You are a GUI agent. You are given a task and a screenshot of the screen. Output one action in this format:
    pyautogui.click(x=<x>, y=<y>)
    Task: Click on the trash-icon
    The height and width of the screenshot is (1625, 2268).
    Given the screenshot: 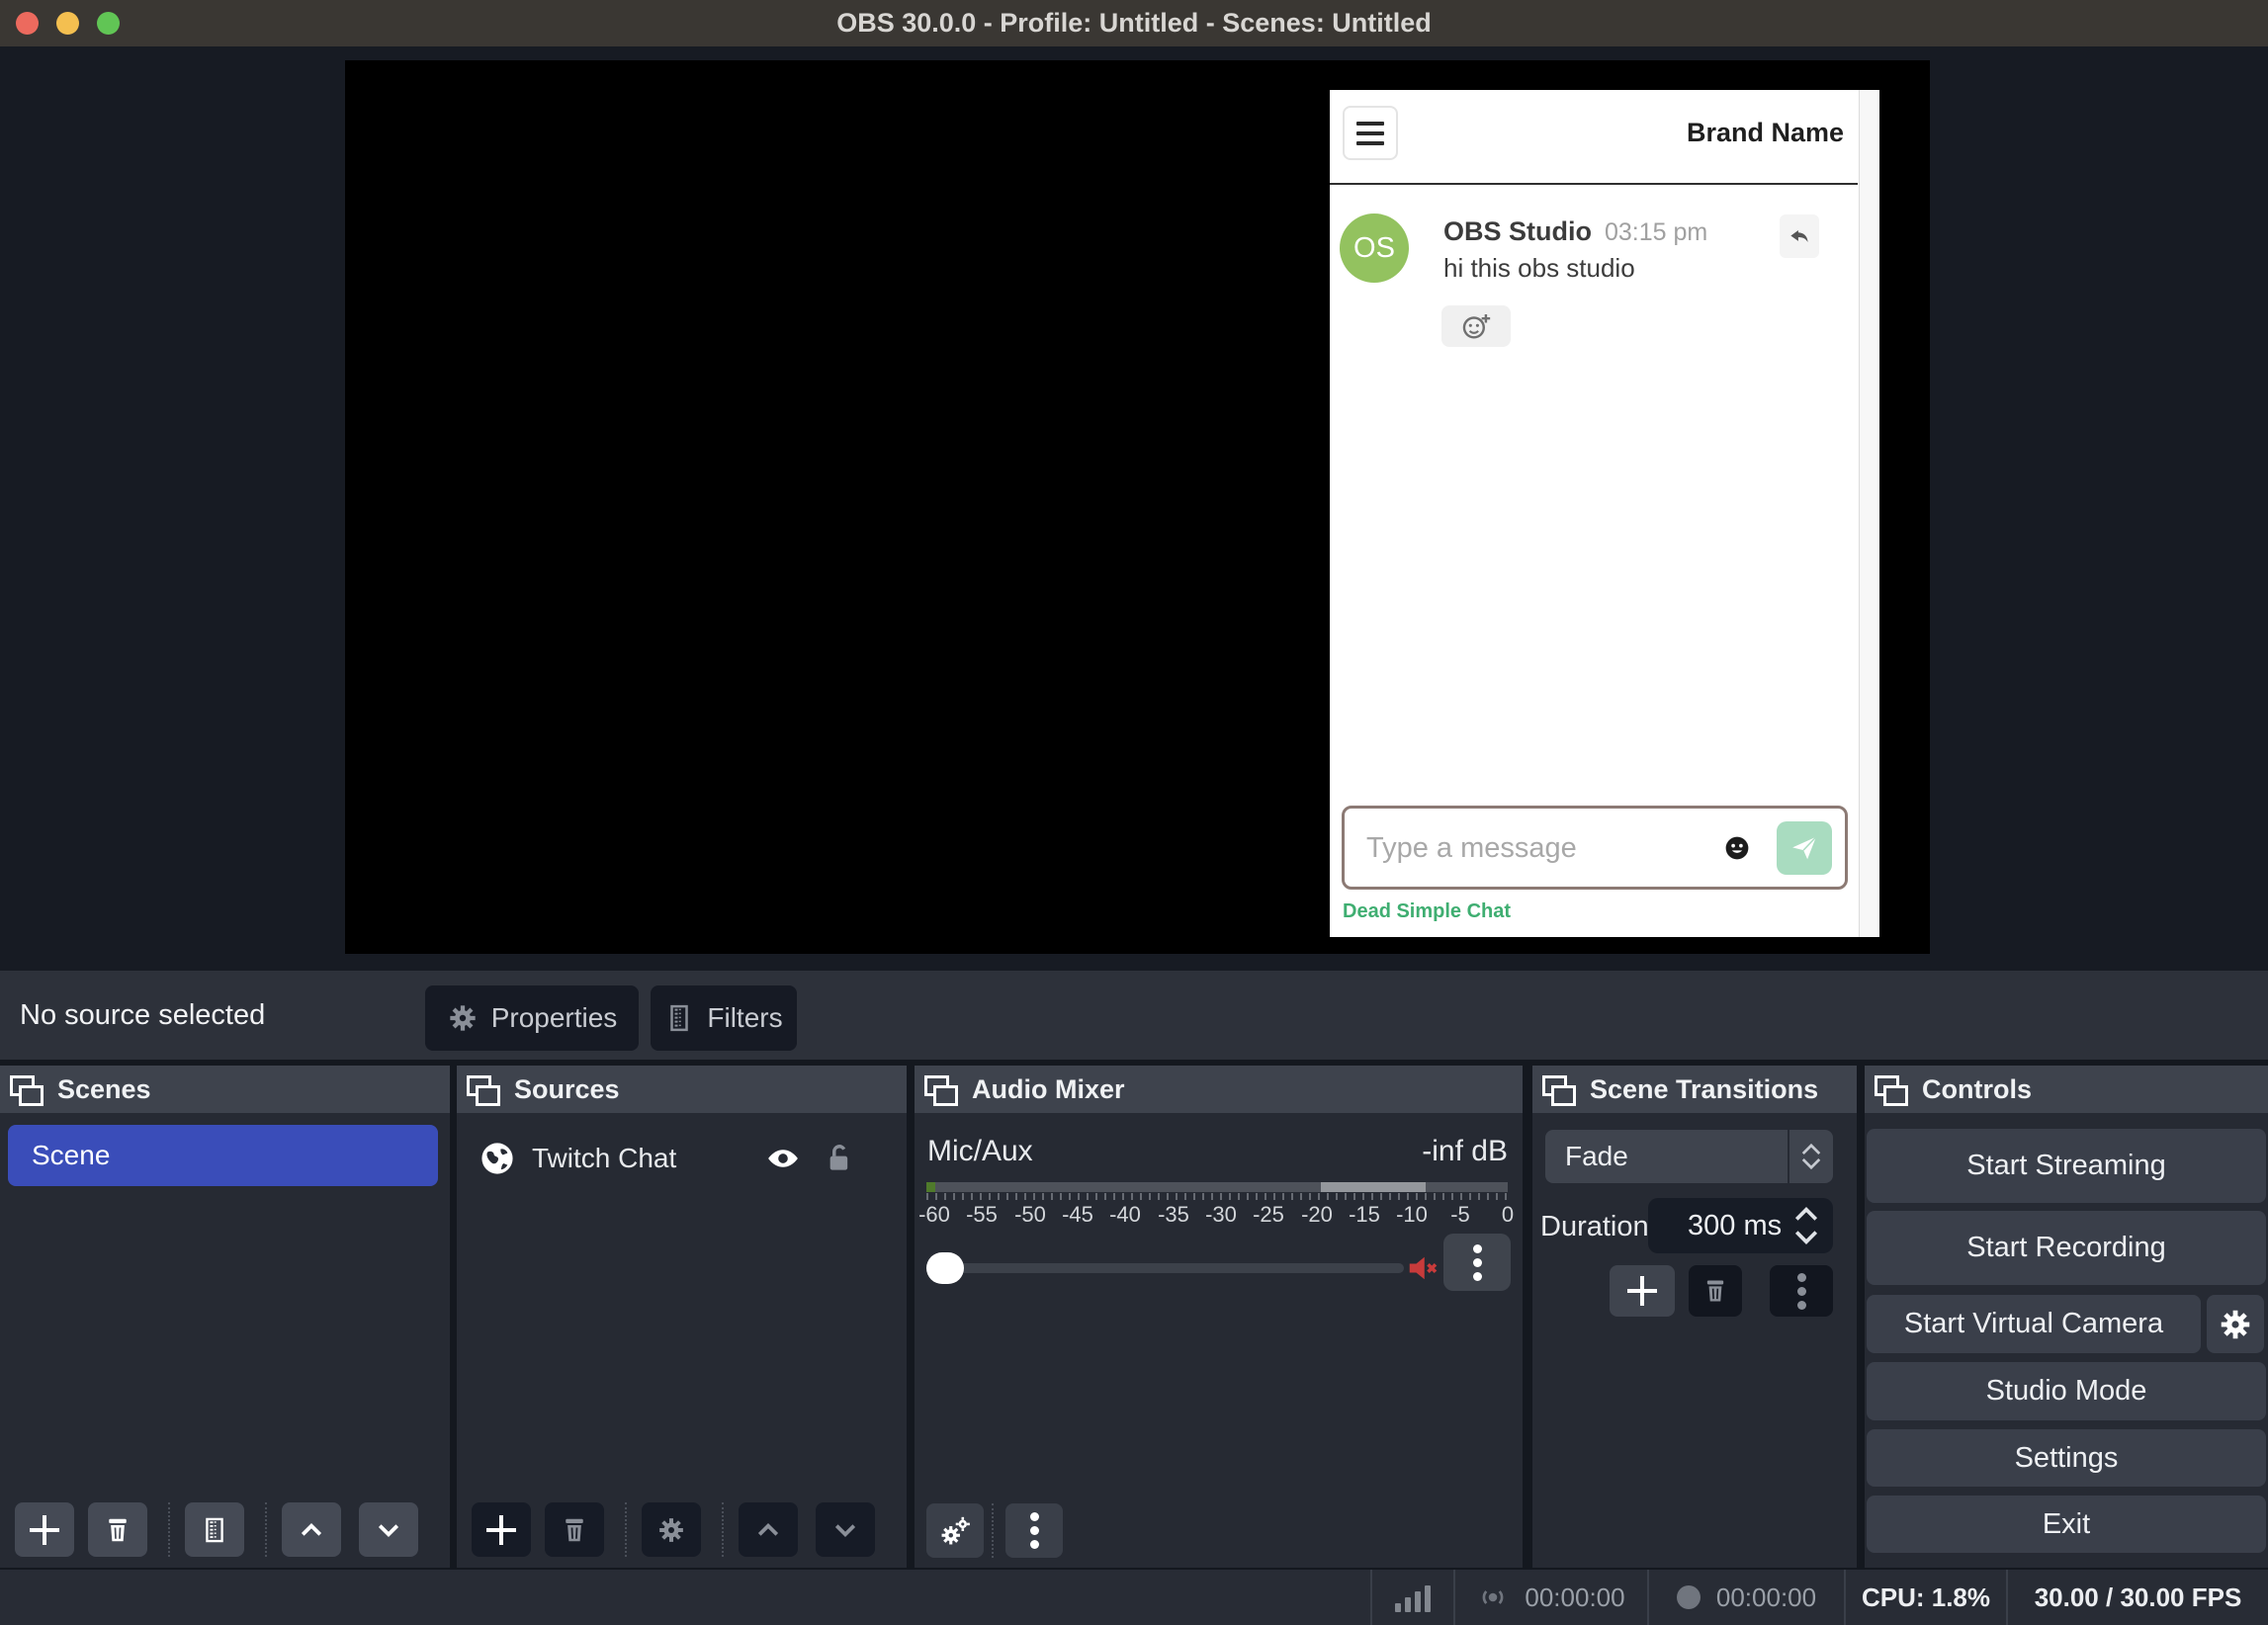 What is the action you would take?
    pyautogui.click(x=118, y=1529)
    